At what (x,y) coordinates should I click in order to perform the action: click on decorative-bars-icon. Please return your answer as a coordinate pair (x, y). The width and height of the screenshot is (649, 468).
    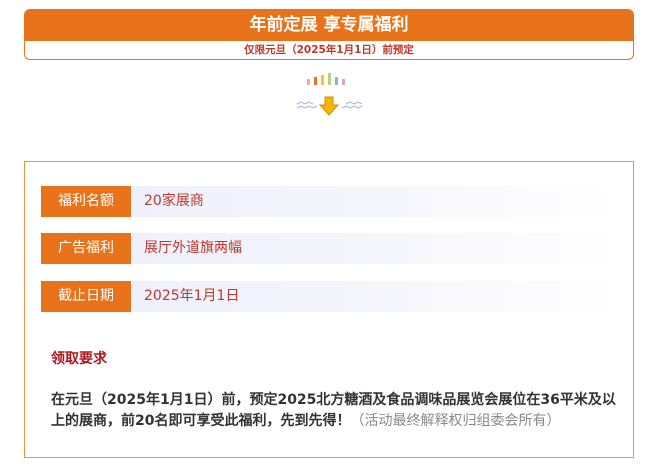
    Looking at the image, I should click on (329, 79).